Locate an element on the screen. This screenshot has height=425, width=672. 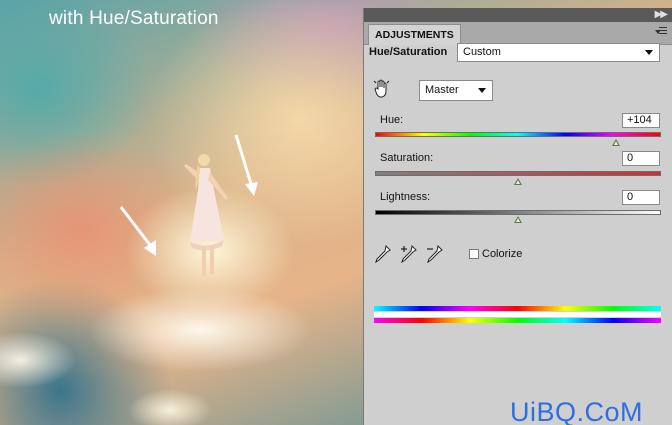
saturation-slider-track is located at coordinates (518, 173).